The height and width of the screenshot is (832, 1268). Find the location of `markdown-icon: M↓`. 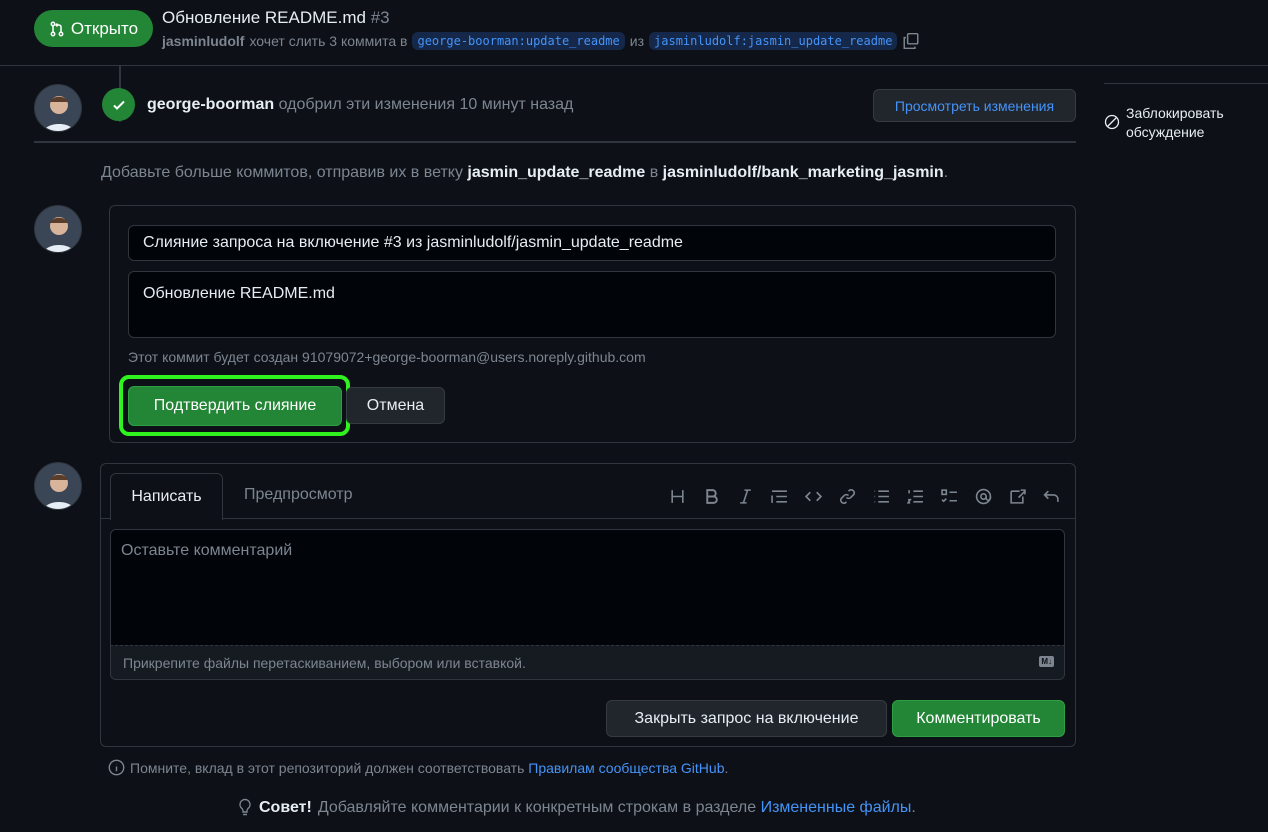

markdown-icon: M↓ is located at coordinates (1046, 661).